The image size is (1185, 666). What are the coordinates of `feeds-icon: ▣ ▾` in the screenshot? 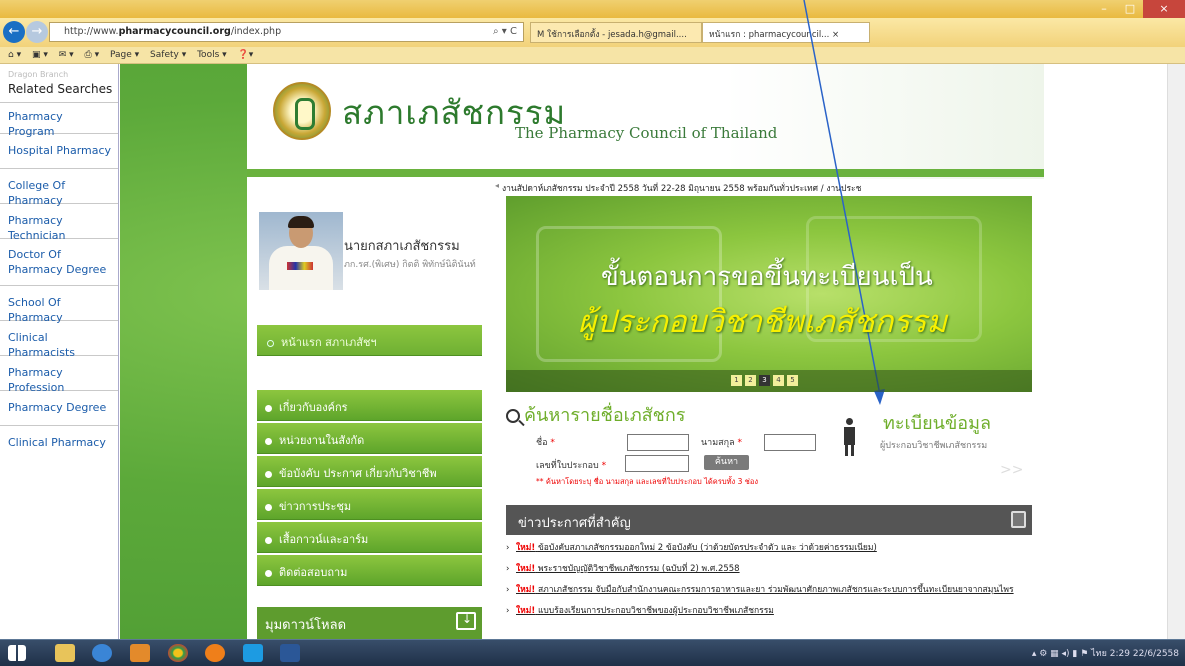 It's located at (40, 55).